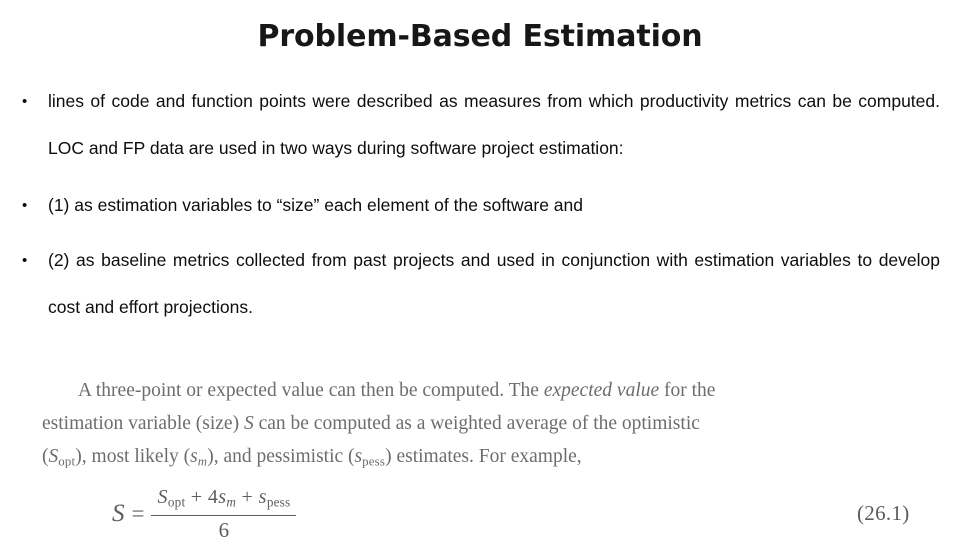 The image size is (960, 542). What do you see at coordinates (601, 390) in the screenshot?
I see `excerpt-emphasis: expected value` at bounding box center [601, 390].